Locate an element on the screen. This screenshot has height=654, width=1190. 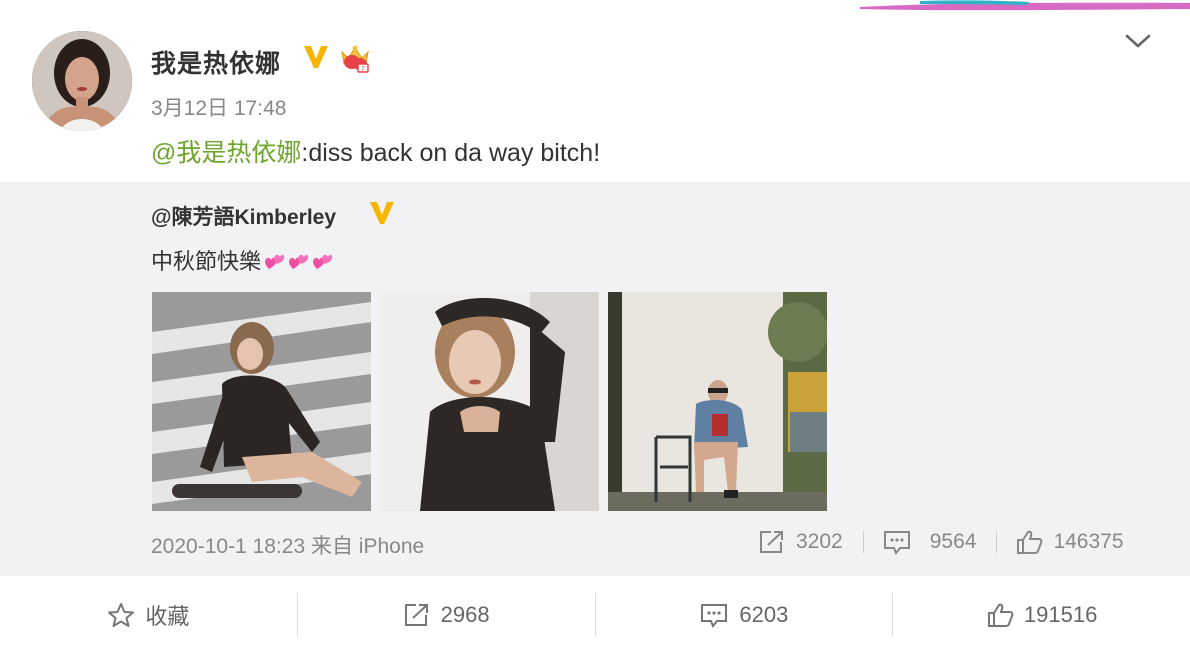
author-name: 我是热依娜 is located at coordinates (216, 62).